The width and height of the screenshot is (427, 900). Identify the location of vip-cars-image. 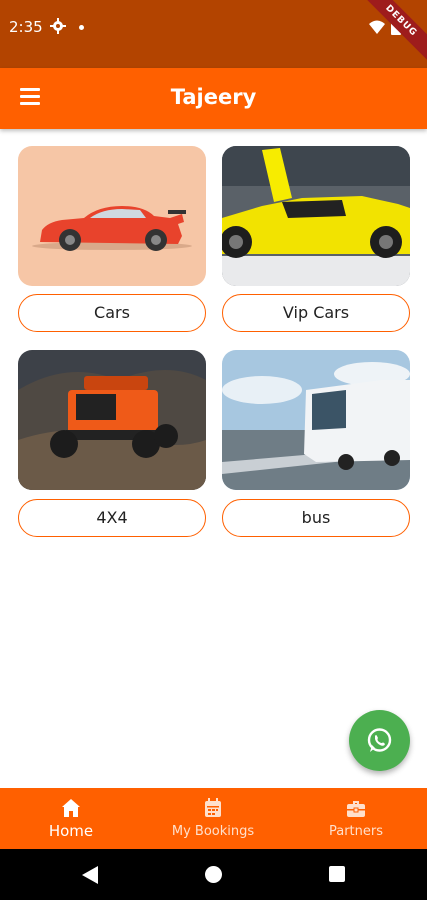
(316, 216).